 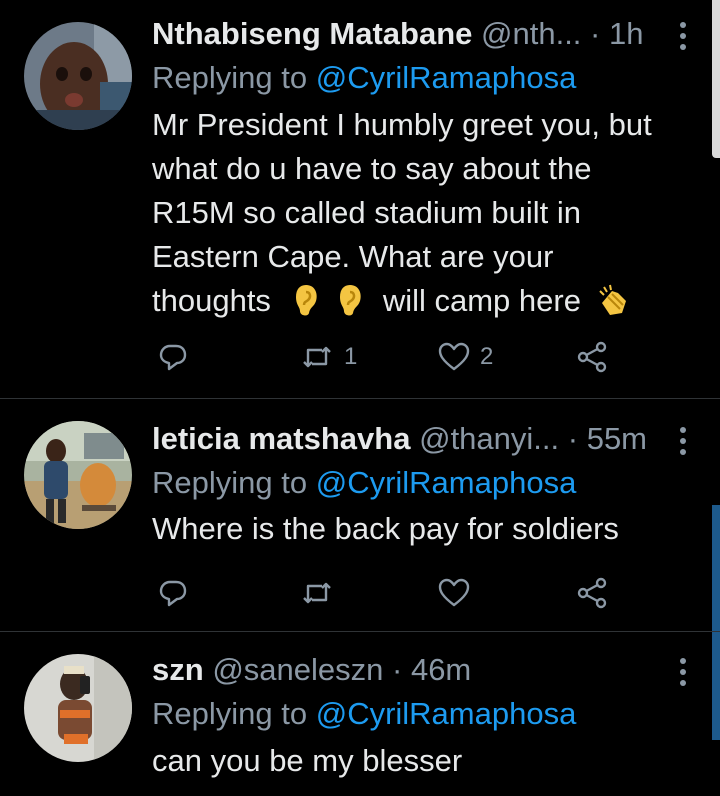 I want to click on display-name: Nthabiseng Matabane, so click(x=312, y=33).